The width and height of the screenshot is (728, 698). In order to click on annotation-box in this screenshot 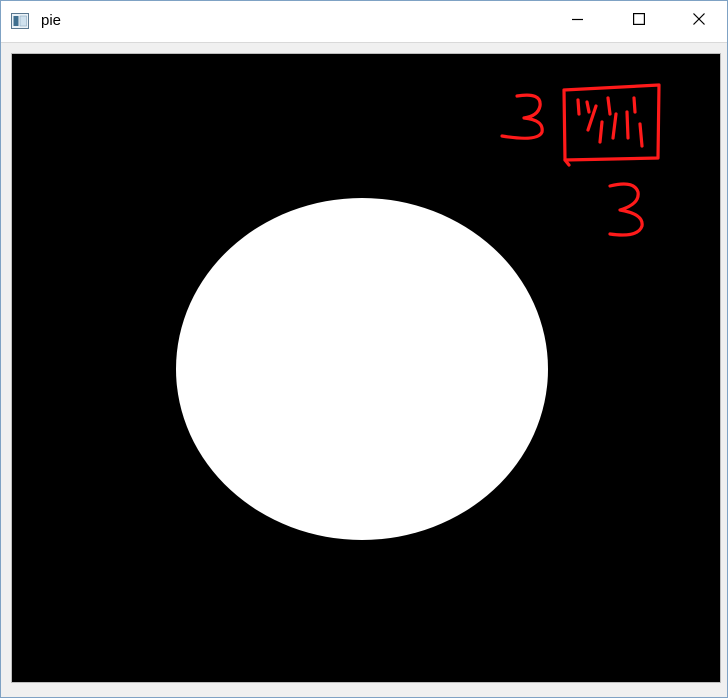, I will do `click(611, 122)`.